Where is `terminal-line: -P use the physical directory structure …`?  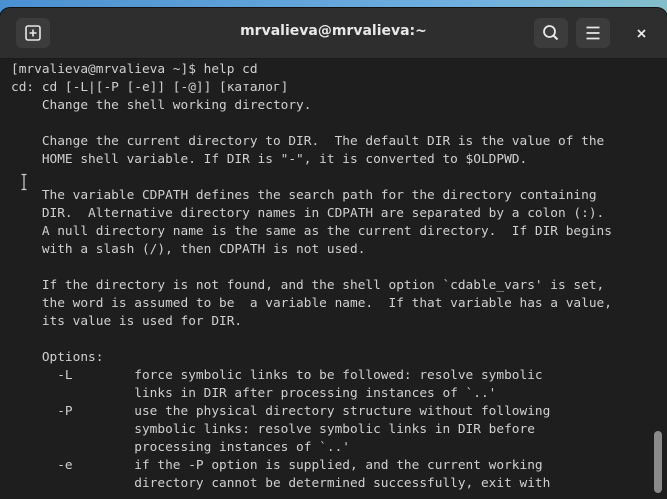
terminal-line: -P use the physical directory structure … is located at coordinates (281, 411).